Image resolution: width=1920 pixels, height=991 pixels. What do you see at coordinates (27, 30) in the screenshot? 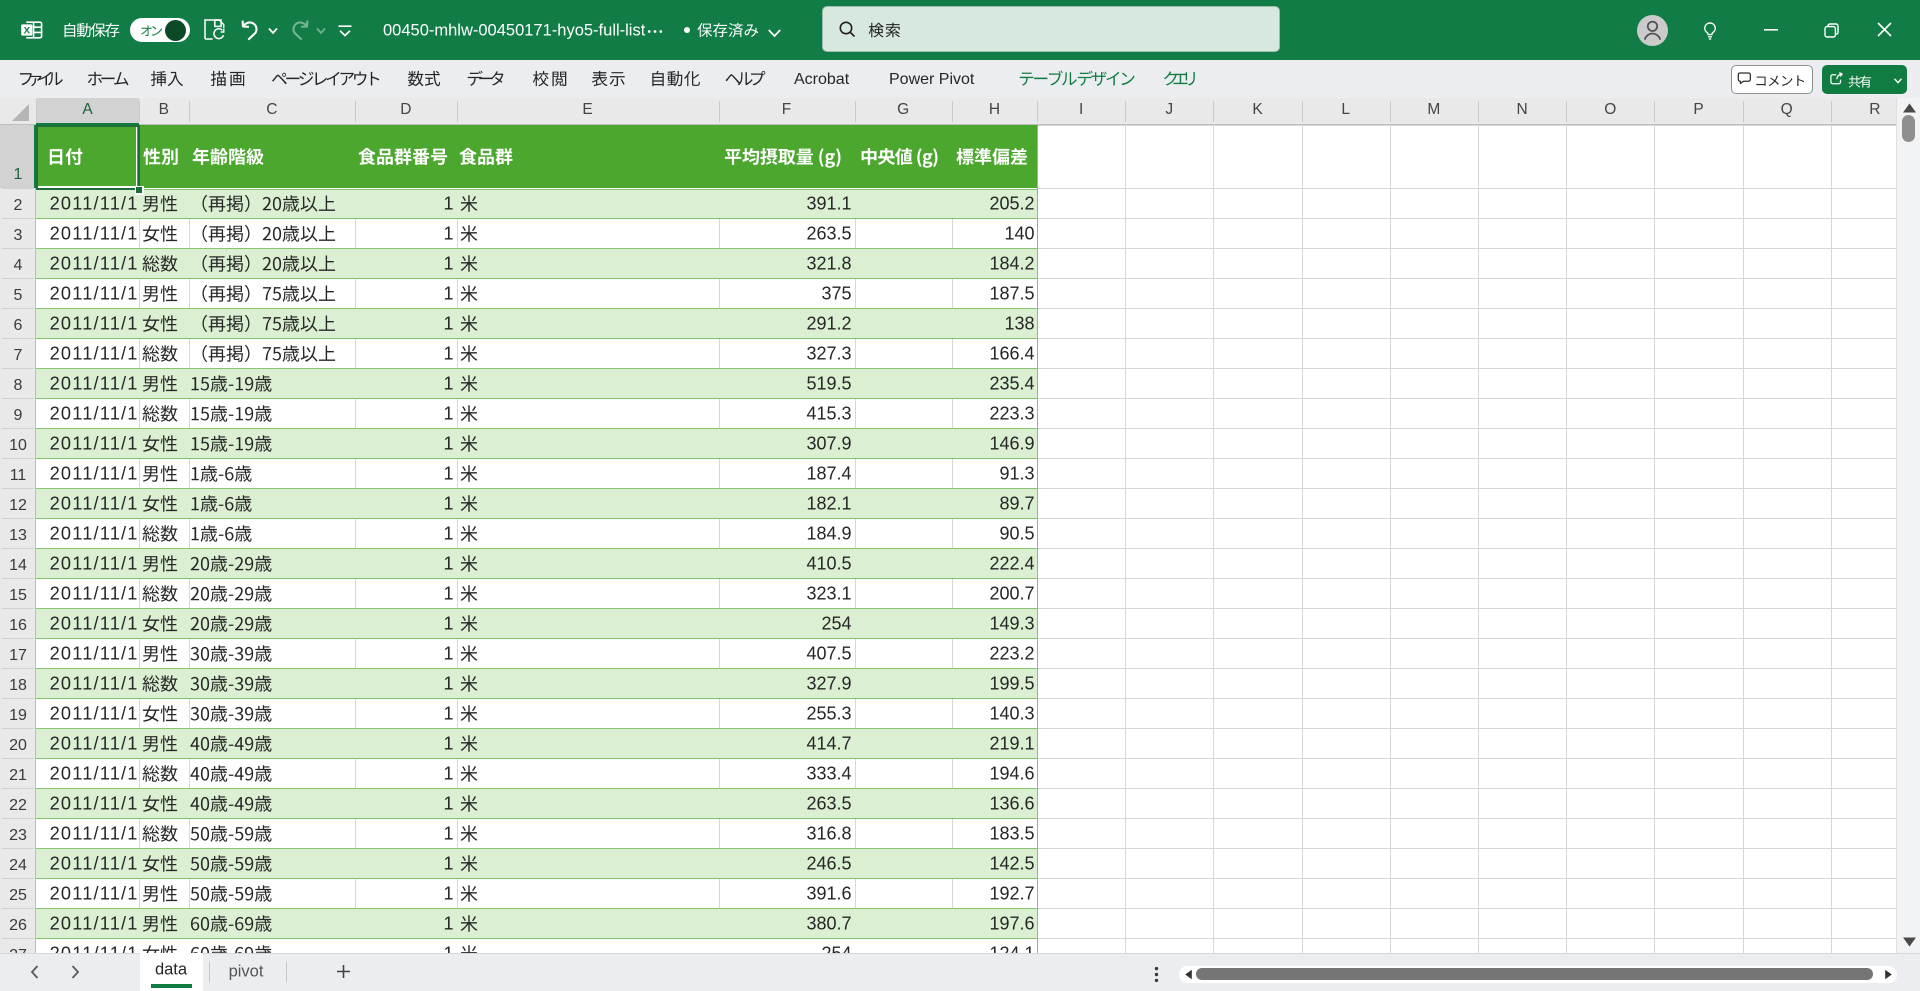
I see `svg-text: X` at bounding box center [27, 30].